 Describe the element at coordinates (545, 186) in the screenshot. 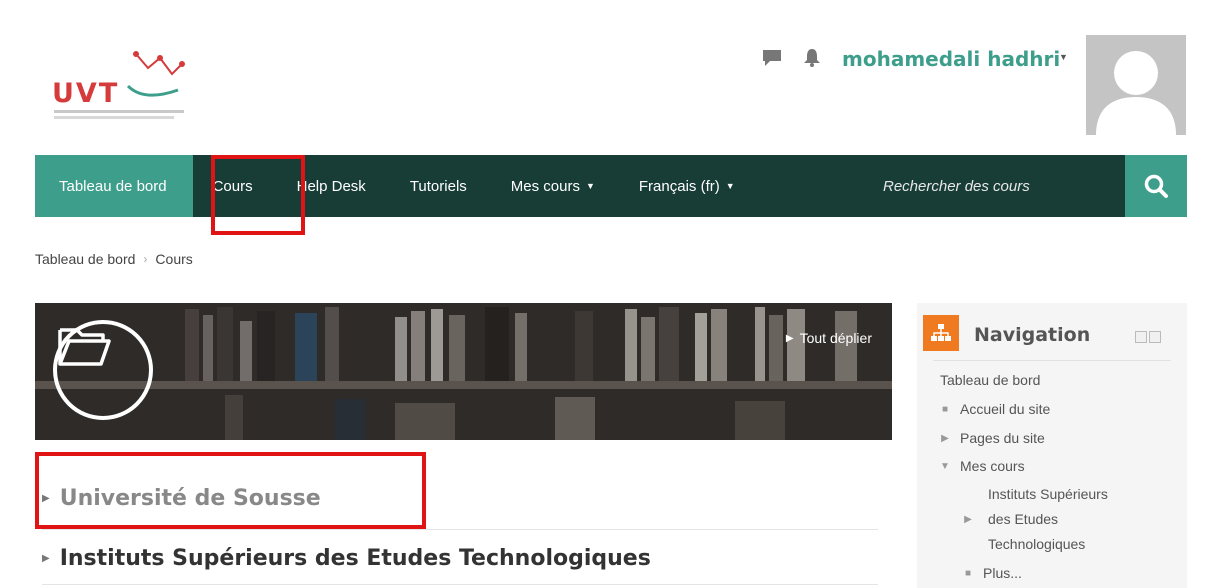

I see `nav-item-label: Mes cours` at that location.